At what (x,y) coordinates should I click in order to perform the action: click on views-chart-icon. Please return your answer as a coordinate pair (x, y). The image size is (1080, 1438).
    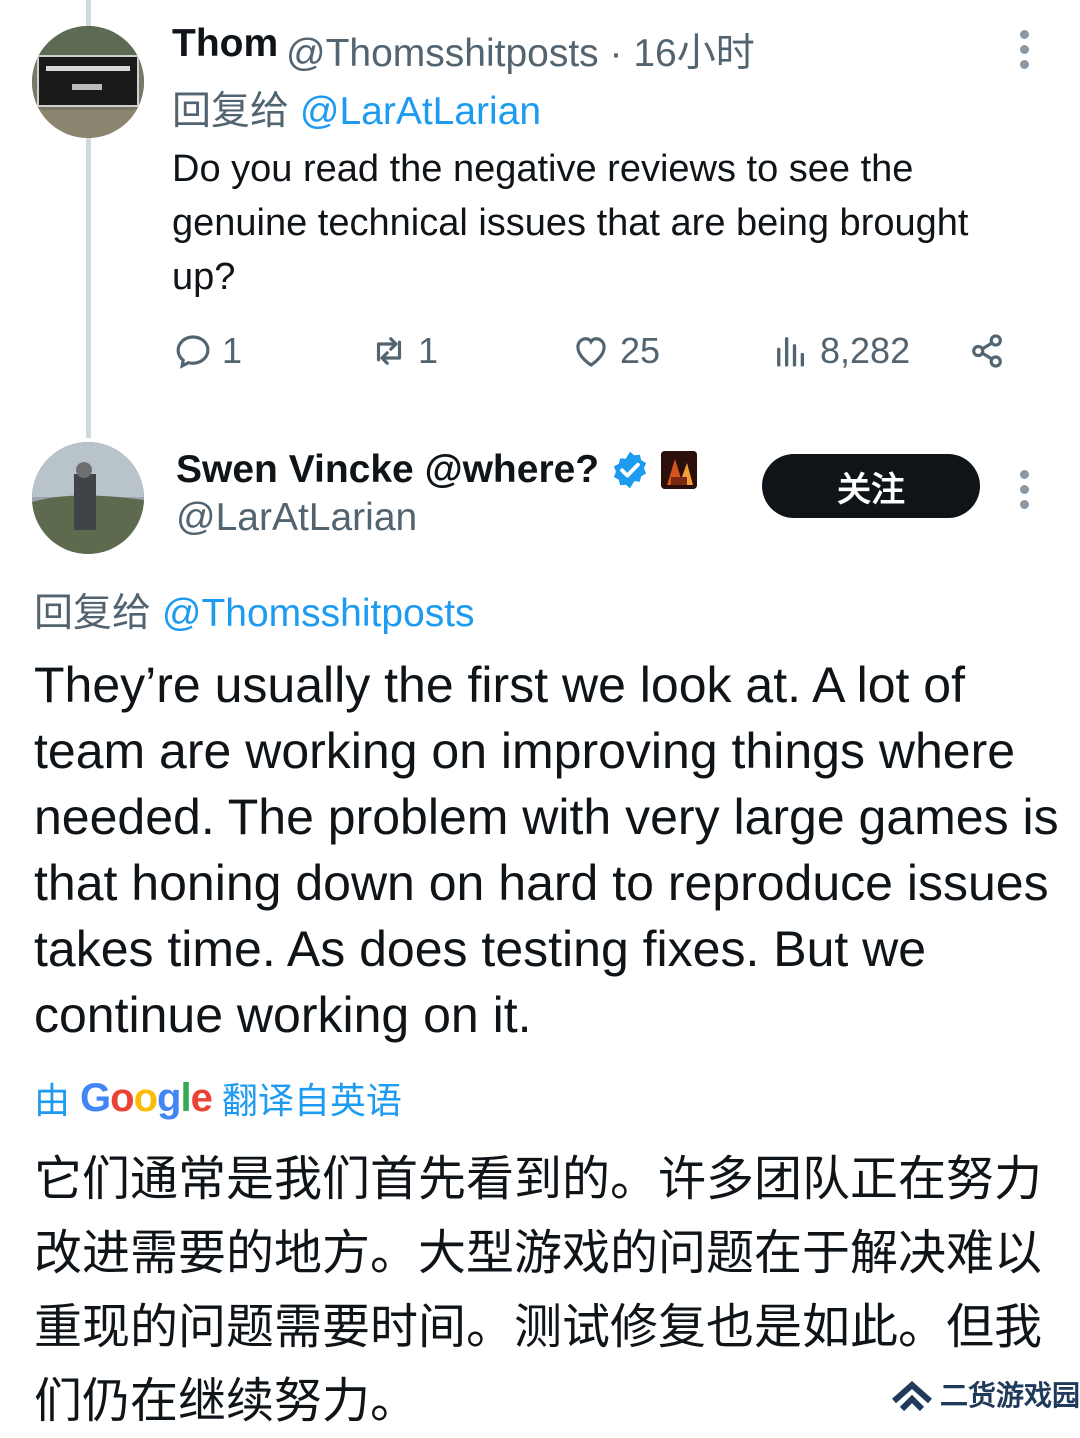
    Looking at the image, I should click on (791, 352).